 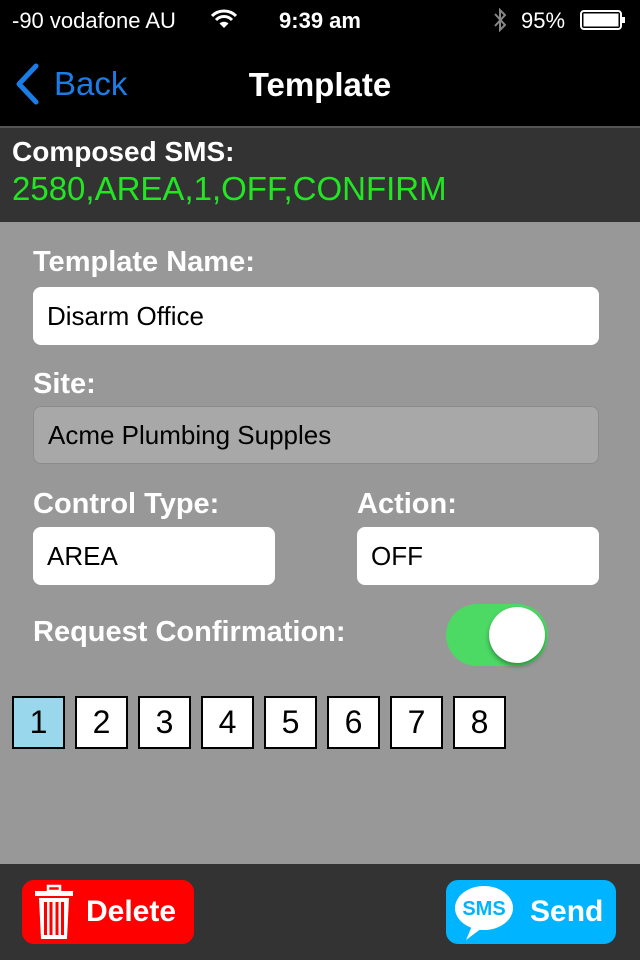 I want to click on area-button-8: 8, so click(x=479, y=722).